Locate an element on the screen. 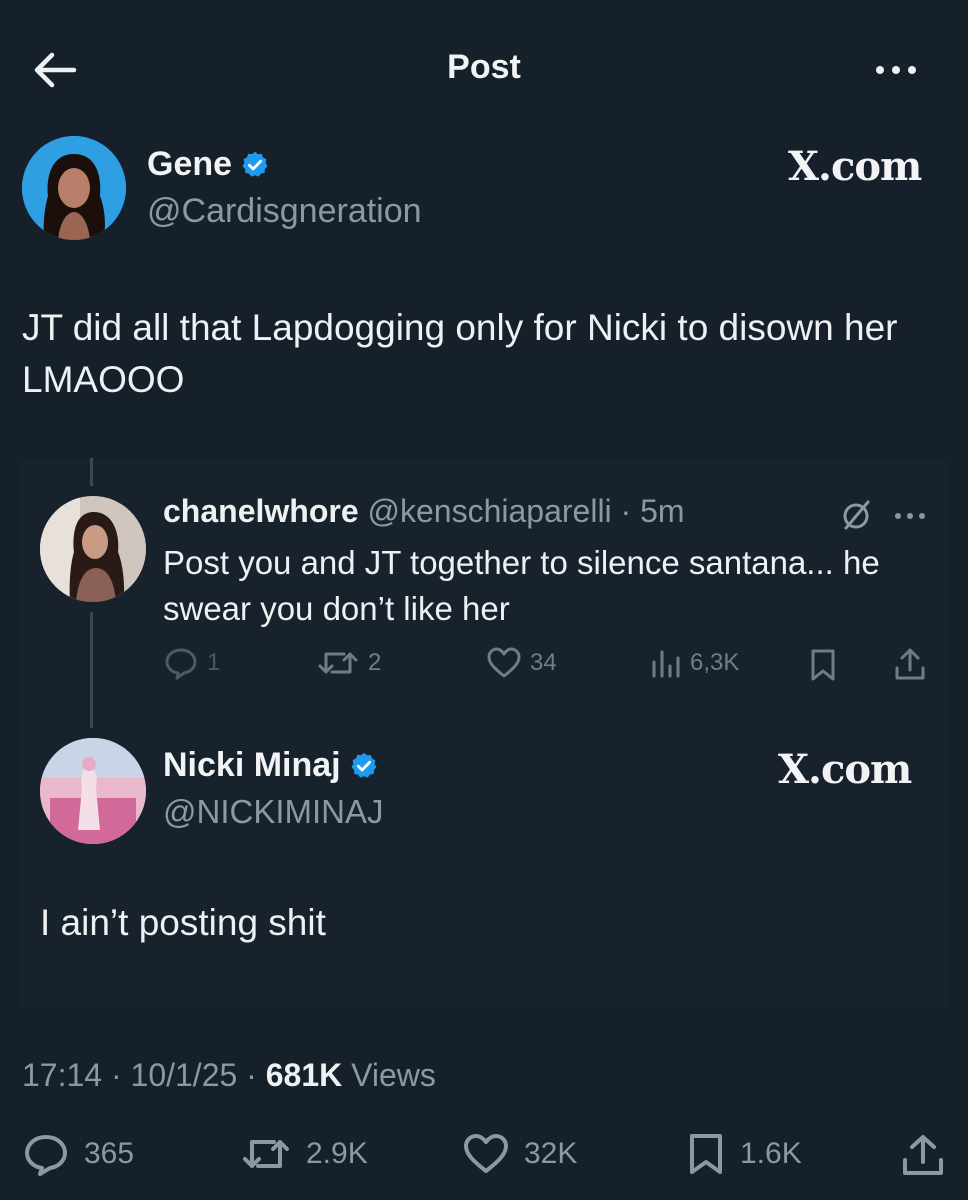  author-name-text: Gene is located at coordinates (190, 164).